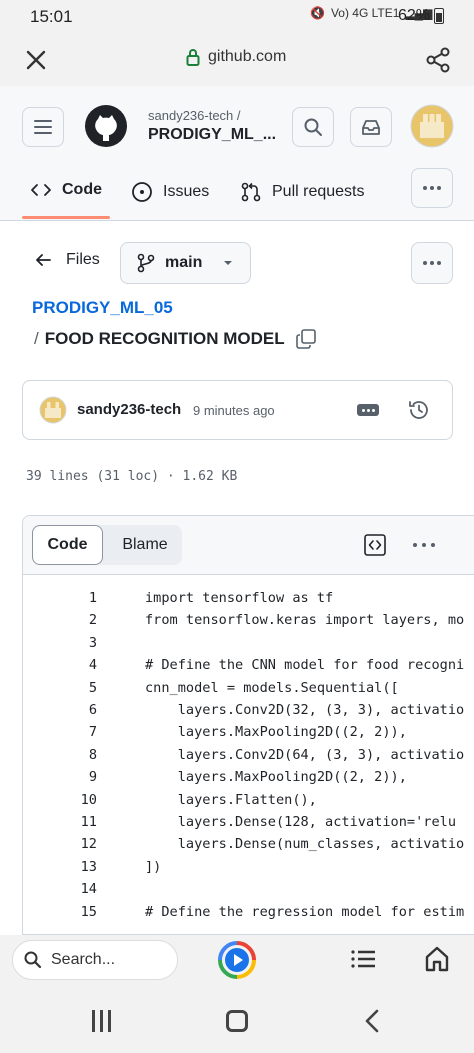  I want to click on code-icon, so click(41, 190).